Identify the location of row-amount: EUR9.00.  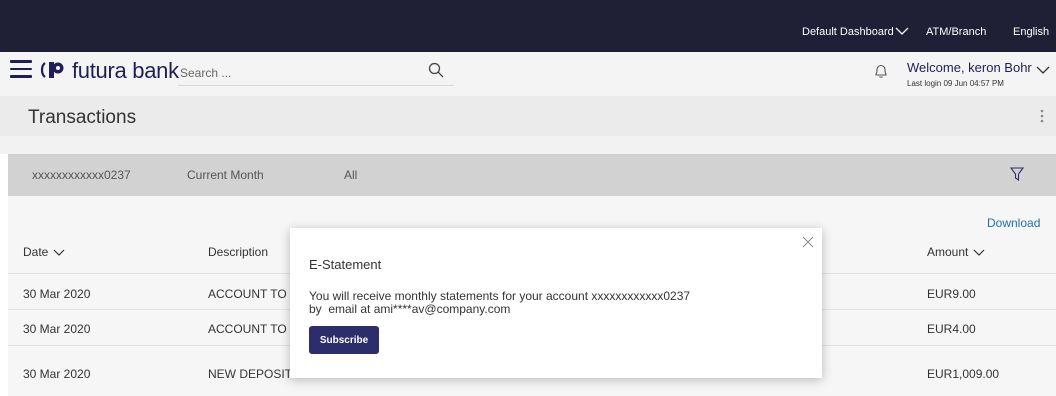
(951, 294).